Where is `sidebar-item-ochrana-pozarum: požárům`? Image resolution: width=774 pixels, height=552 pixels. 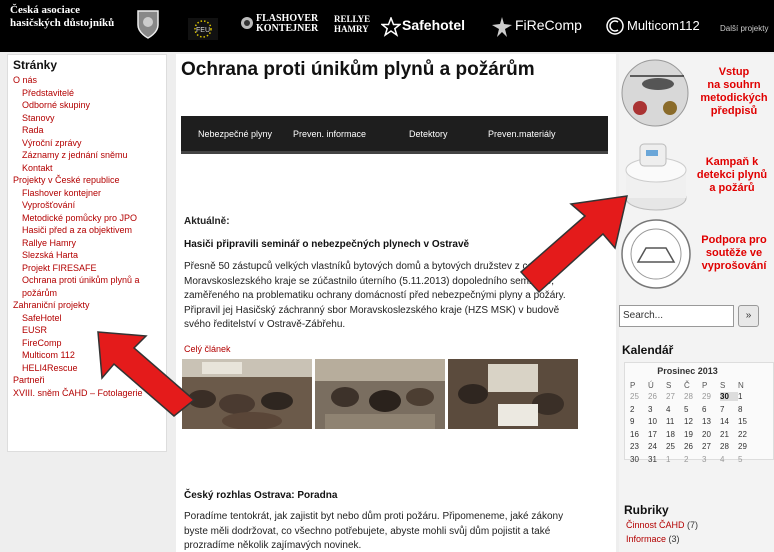 sidebar-item-ochrana-pozarum: požárům is located at coordinates (89, 293).